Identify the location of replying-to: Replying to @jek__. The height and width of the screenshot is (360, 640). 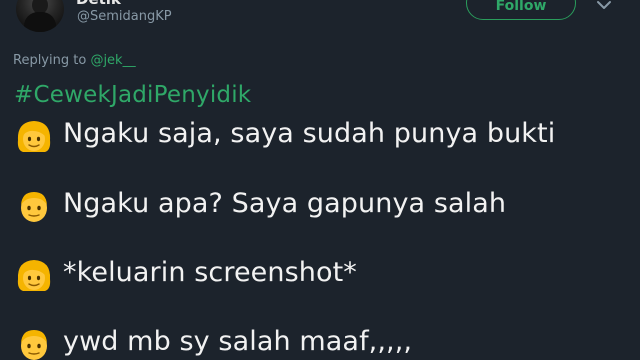
(74, 60).